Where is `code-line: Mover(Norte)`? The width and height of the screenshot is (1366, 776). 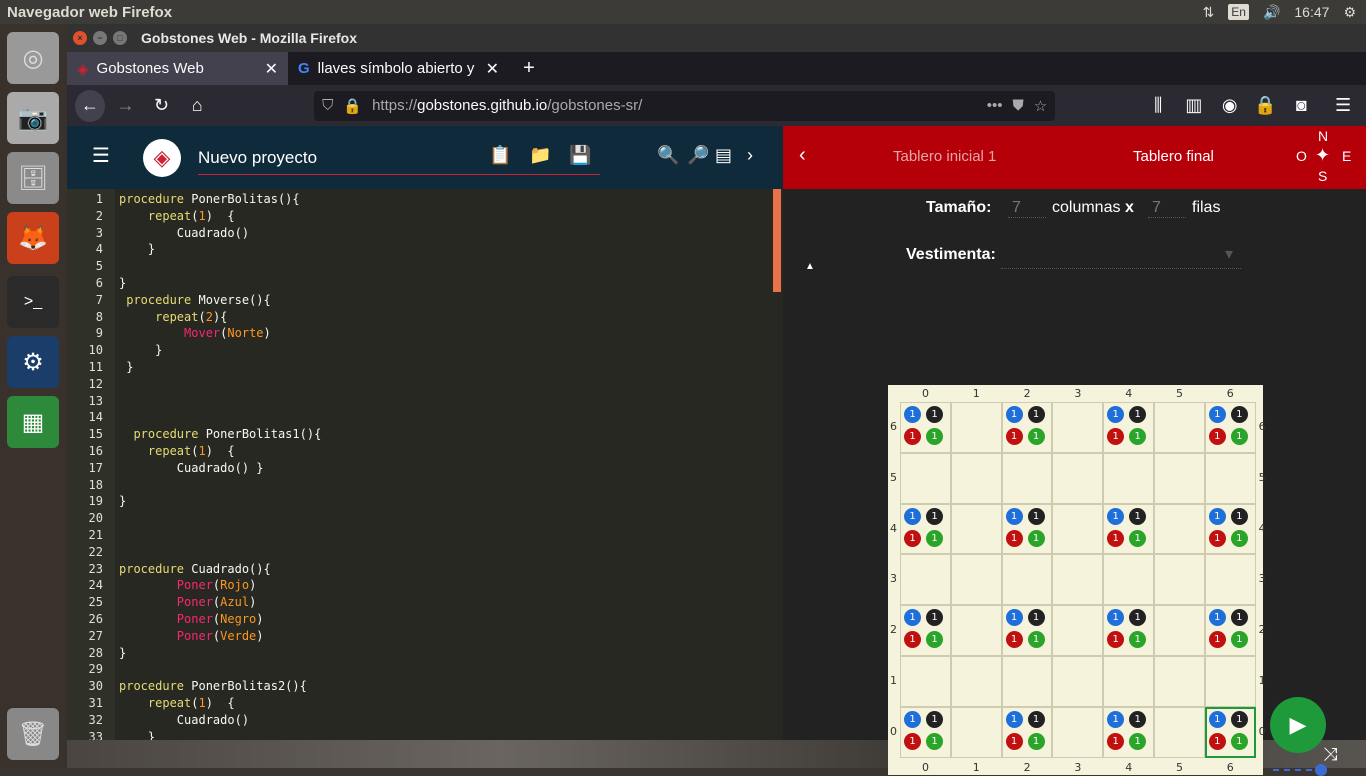 code-line: Mover(Norte) is located at coordinates (195, 333).